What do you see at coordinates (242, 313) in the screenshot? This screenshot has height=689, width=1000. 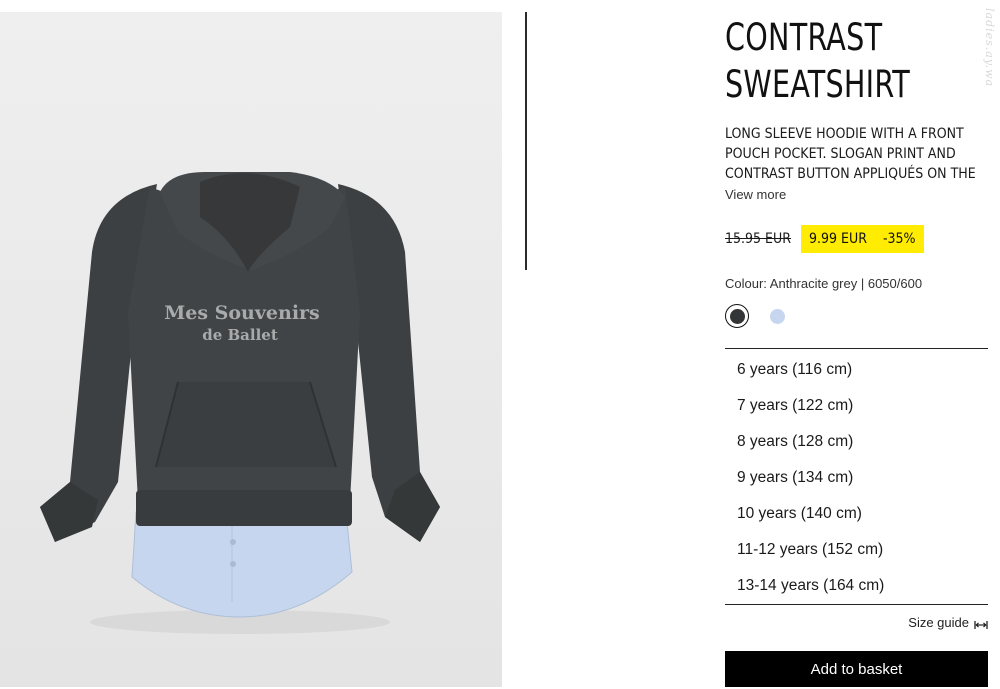 I see `print-line1: Mes Souvenirs` at bounding box center [242, 313].